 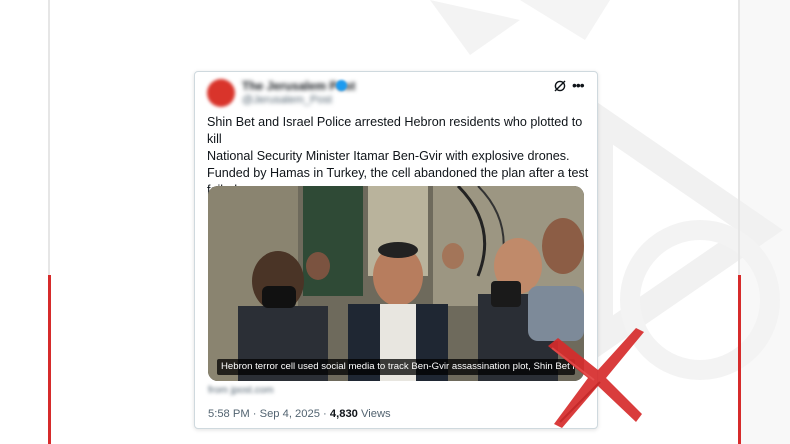 What do you see at coordinates (221, 93) in the screenshot?
I see `avatar` at bounding box center [221, 93].